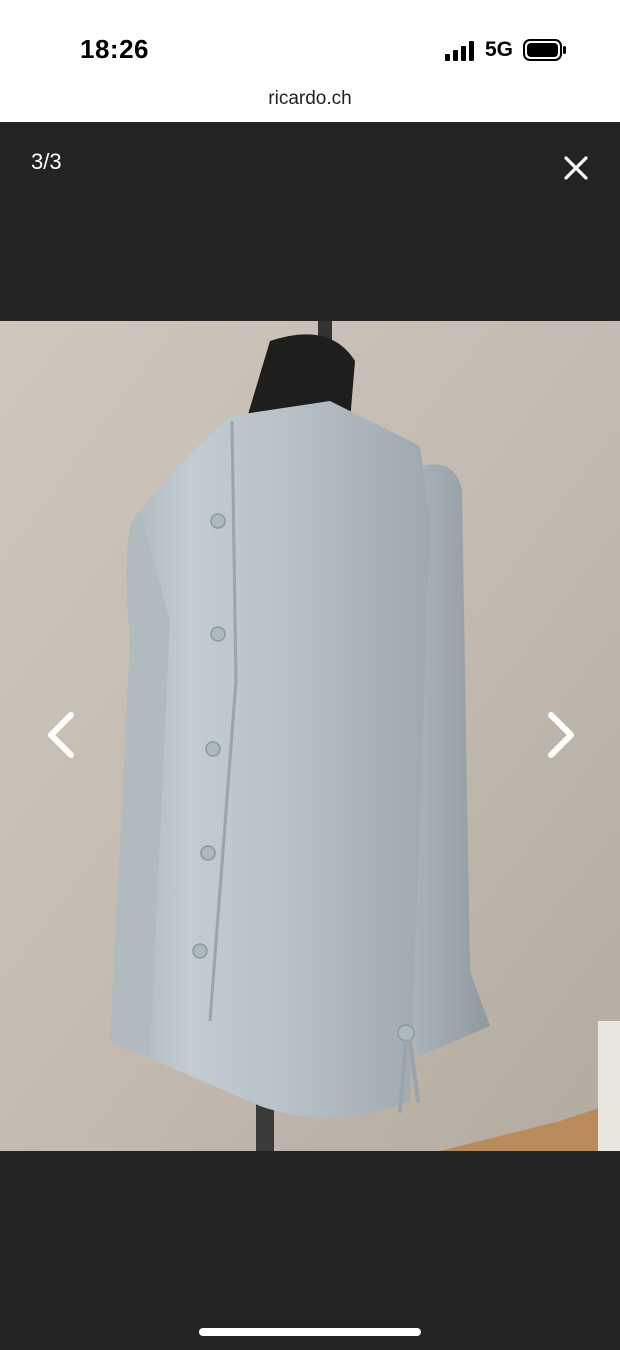 The image size is (620, 1350). What do you see at coordinates (310, 61) in the screenshot?
I see `status-bar: 18:26 5G ricardo.ch` at bounding box center [310, 61].